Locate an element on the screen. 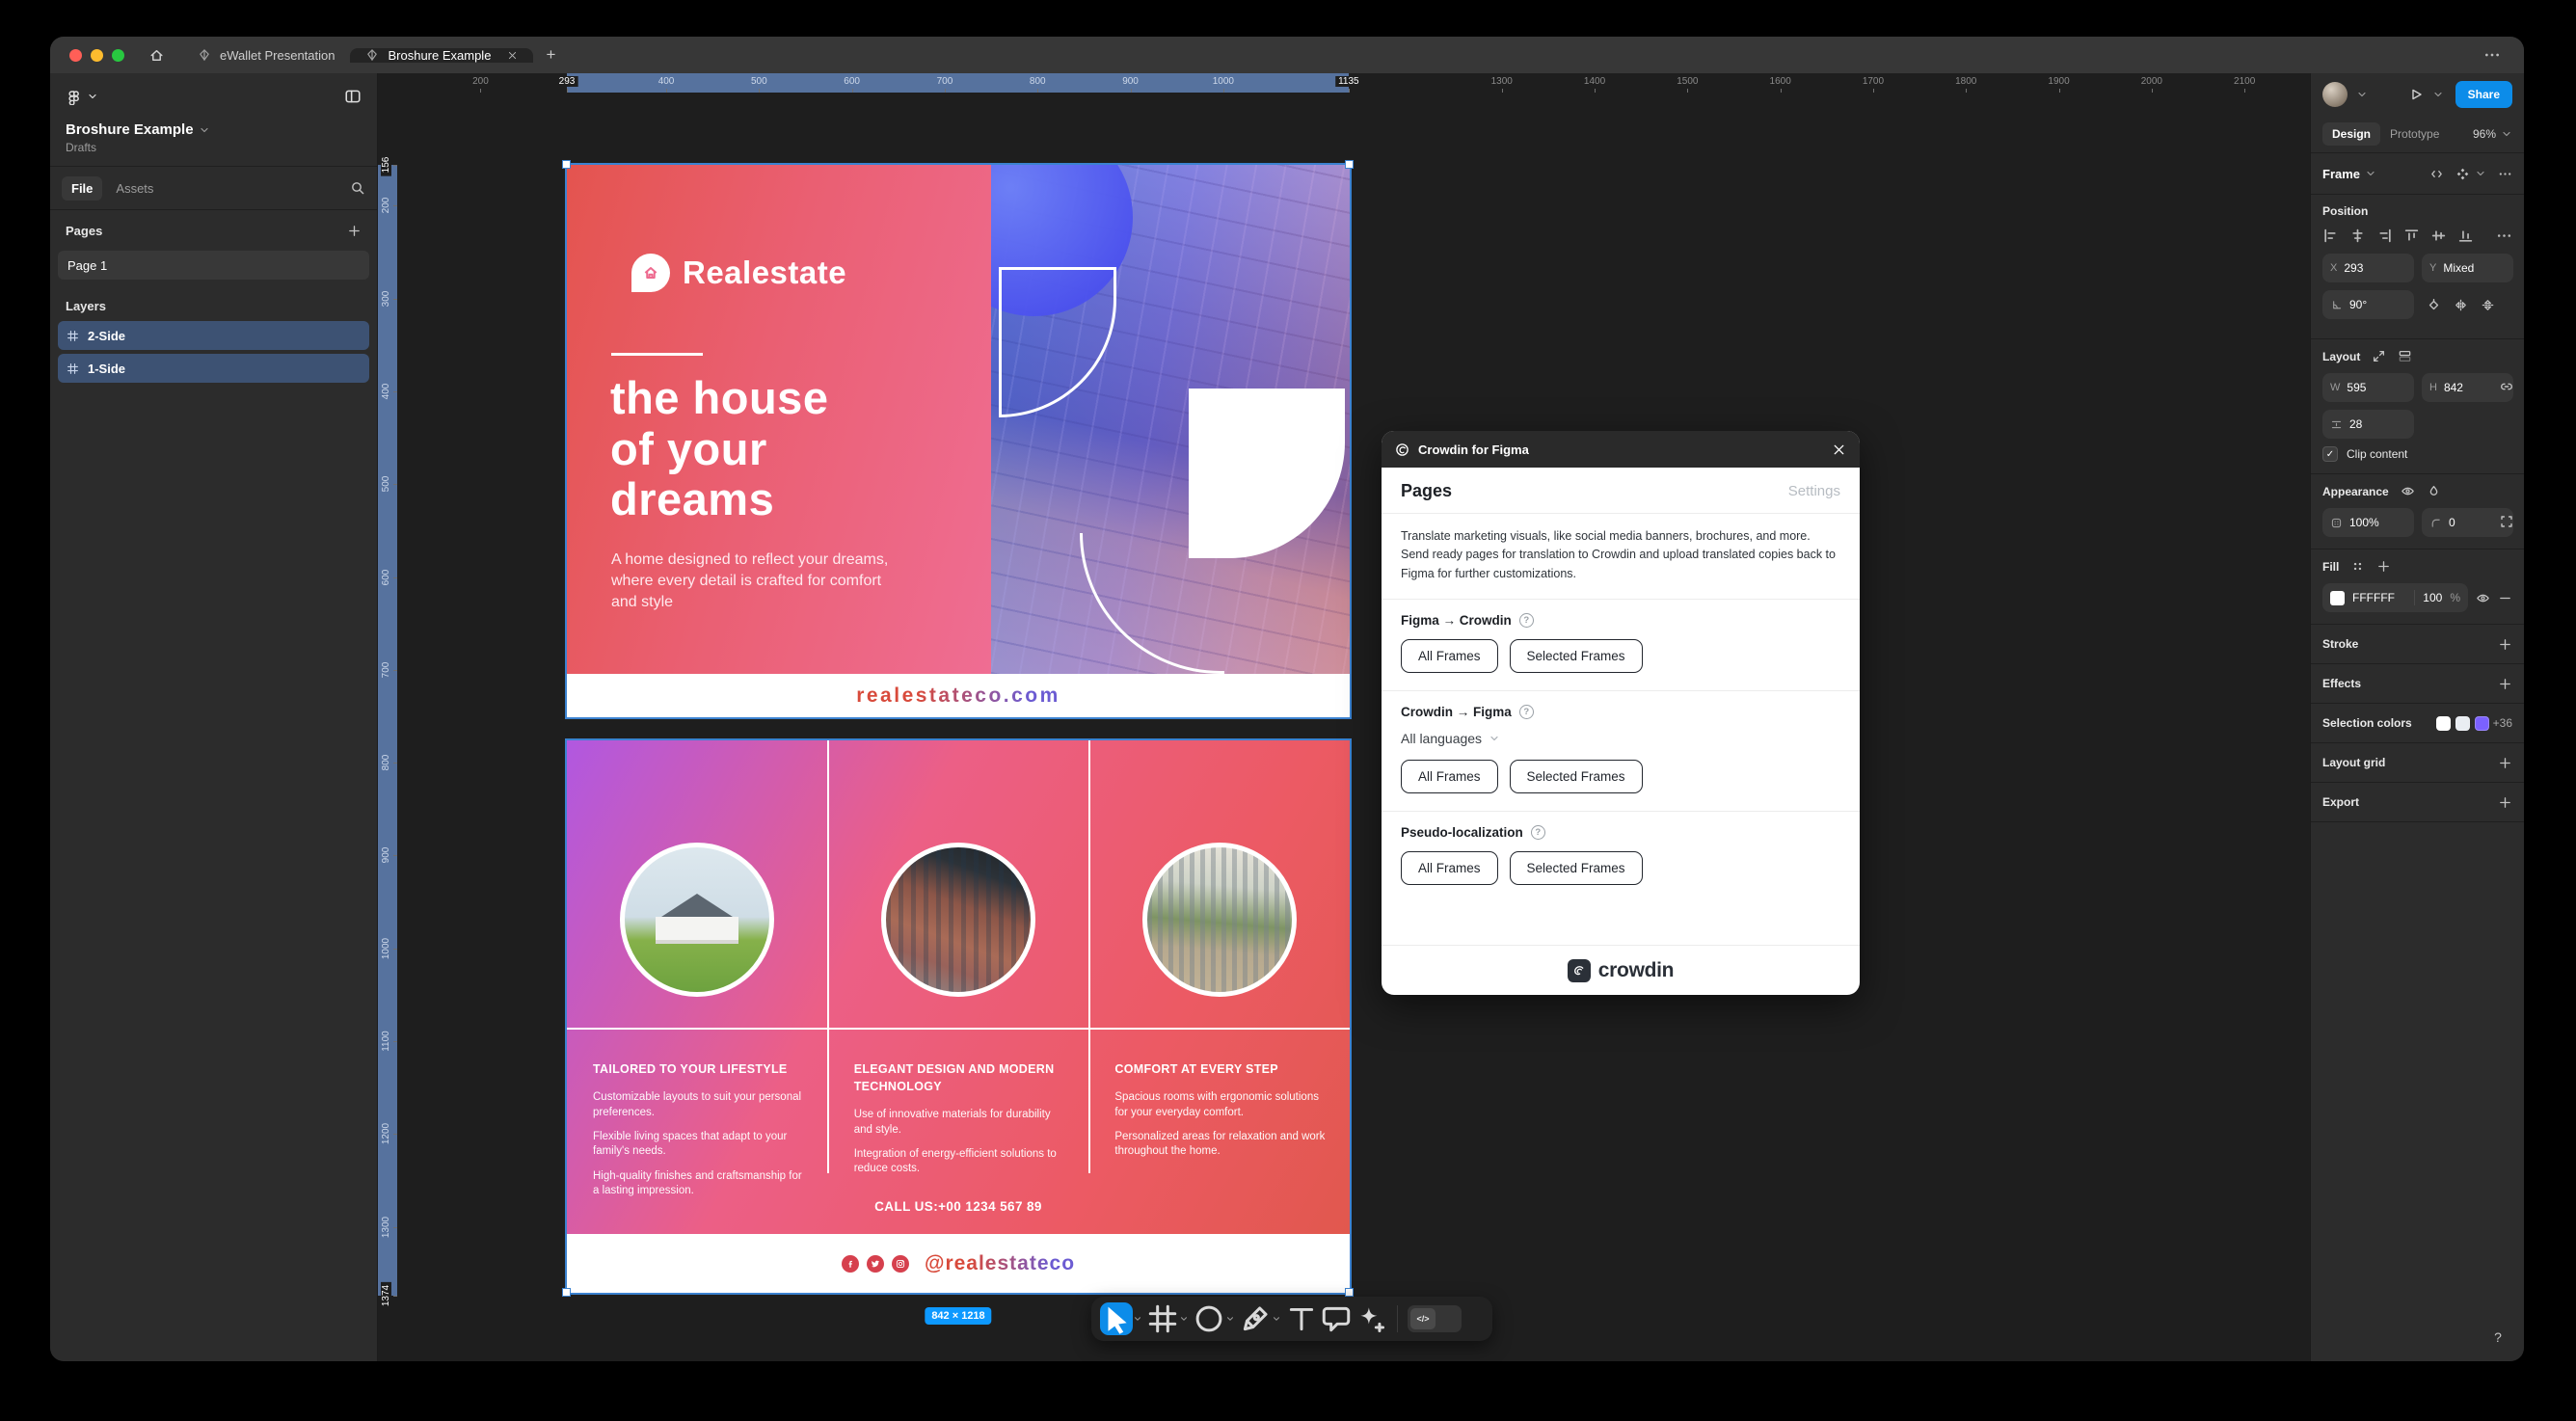 Image resolution: width=2576 pixels, height=1421 pixels. present-play-icon is located at coordinates (2416, 94).